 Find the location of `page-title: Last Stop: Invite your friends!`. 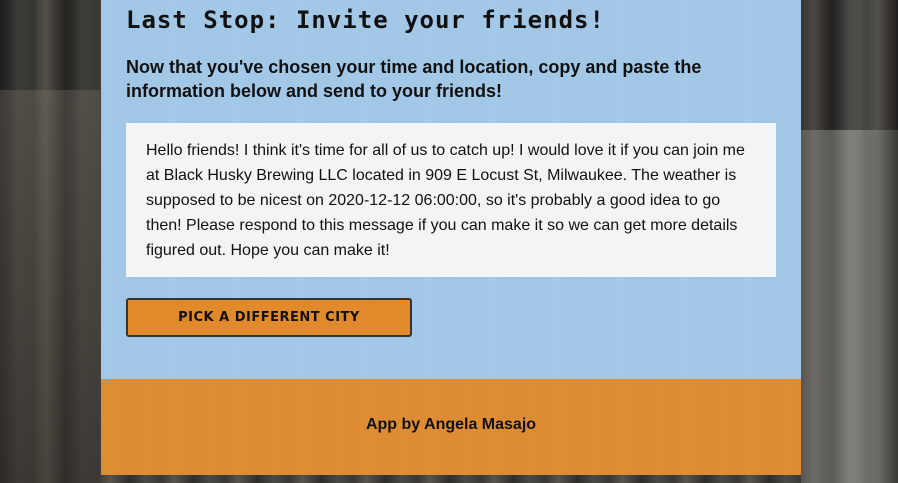

page-title: Last Stop: Invite your friends! is located at coordinates (365, 20).